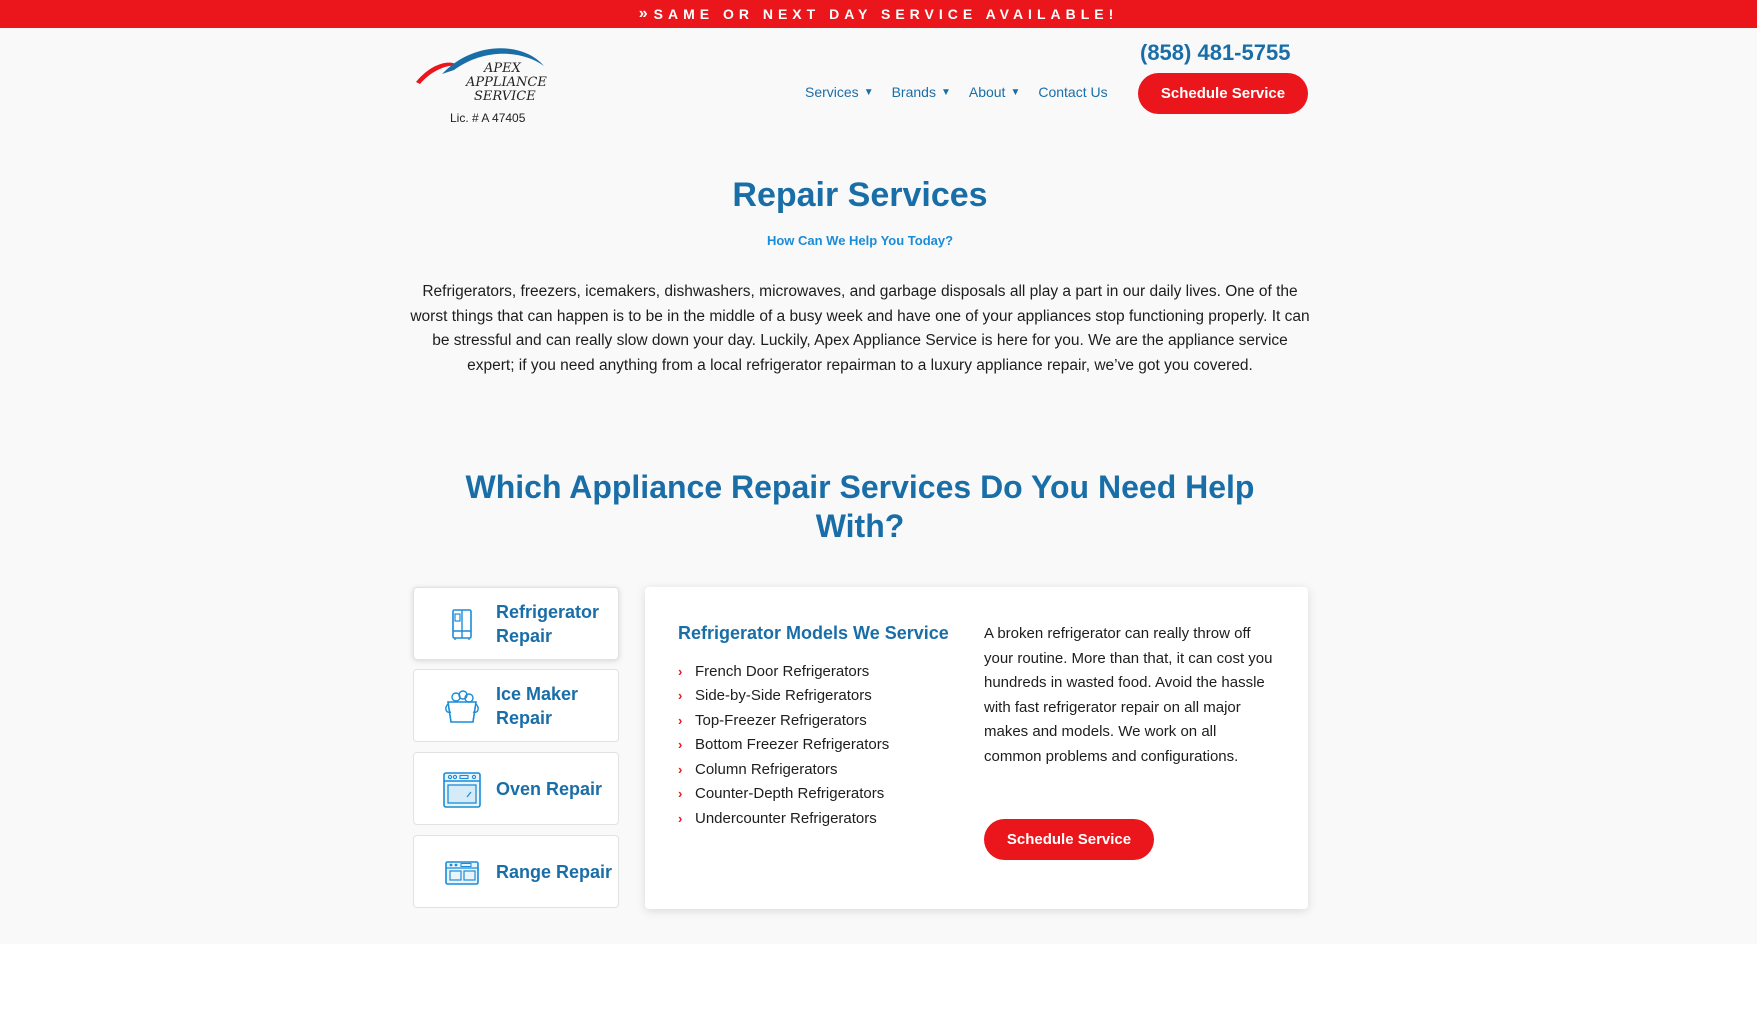 The height and width of the screenshot is (1027, 1757). What do you see at coordinates (860, 195) in the screenshot?
I see `page-title: Repair Services` at bounding box center [860, 195].